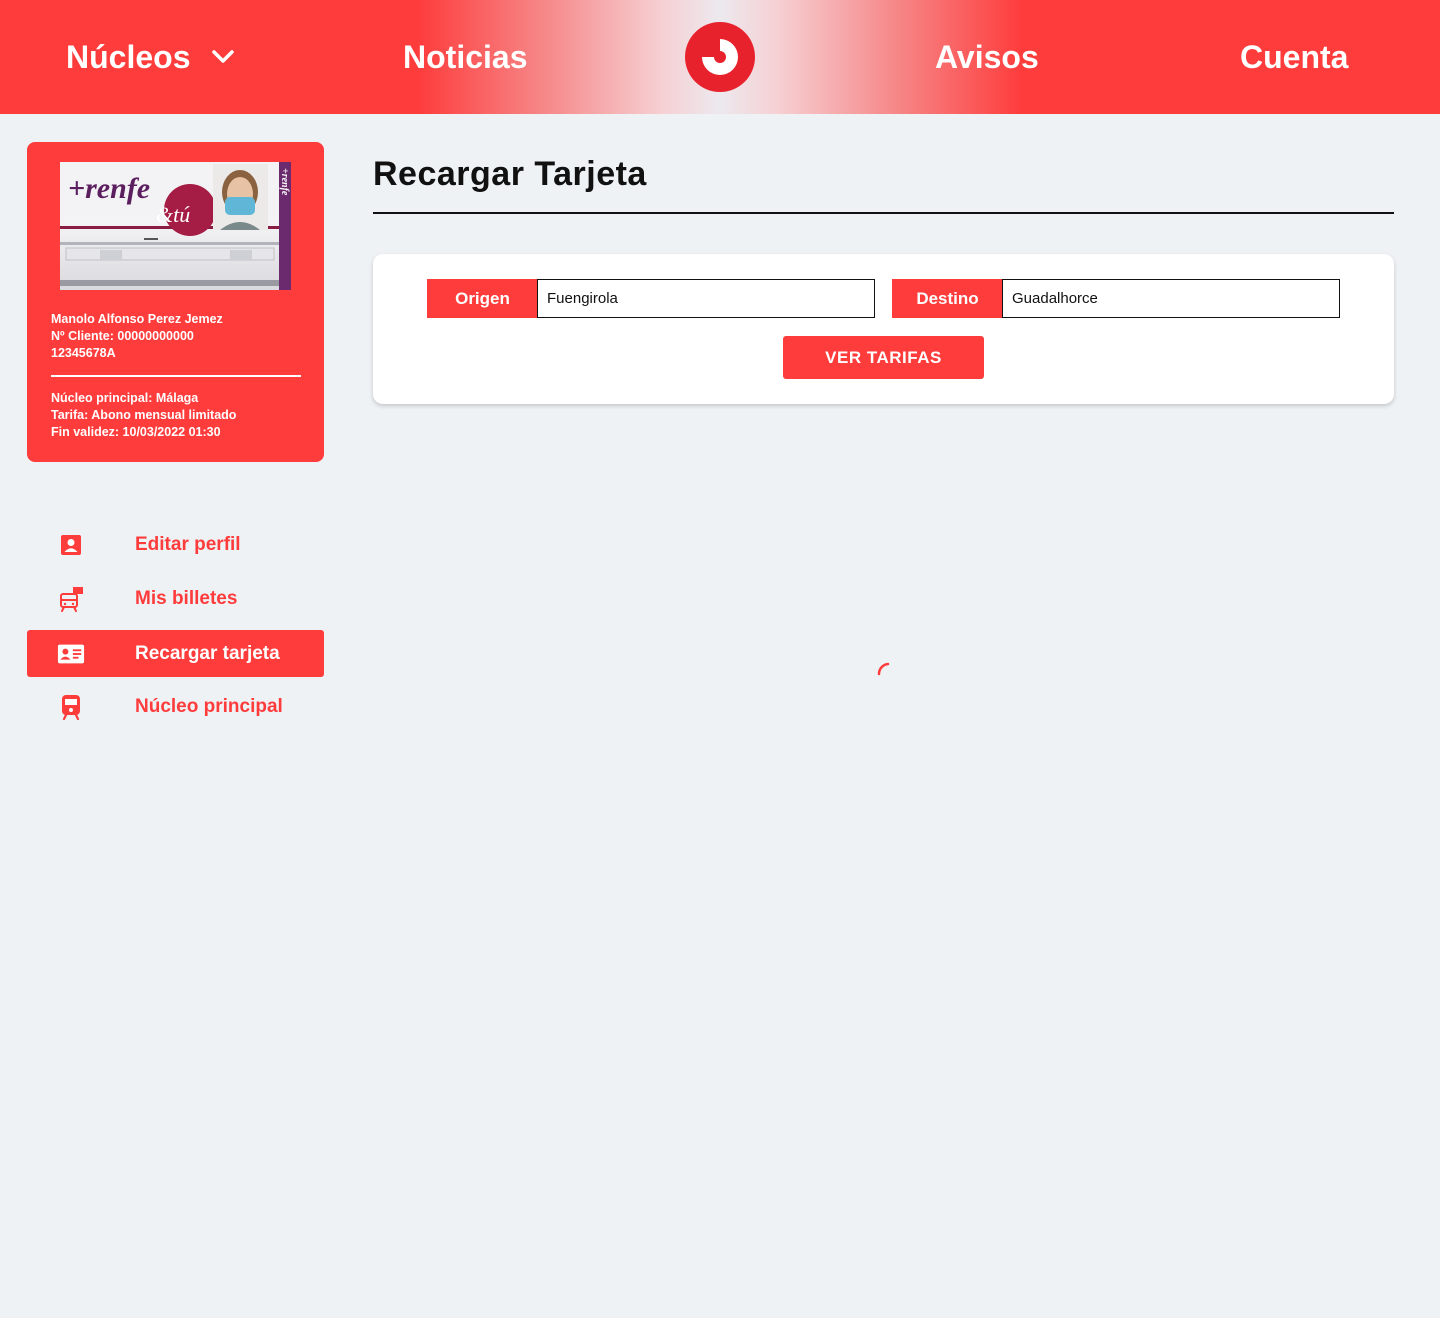 This screenshot has width=1440, height=1318. I want to click on nav-cuenta-label: Cuenta, so click(1294, 56).